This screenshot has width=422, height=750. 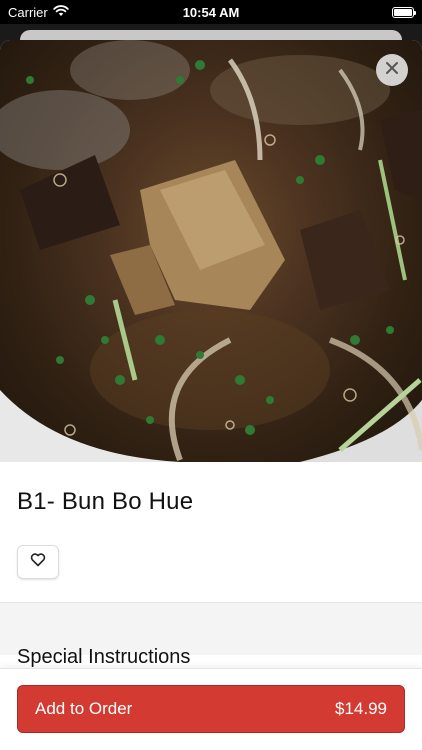 I want to click on item-title: B1- Bun Bo Hue, so click(x=105, y=501).